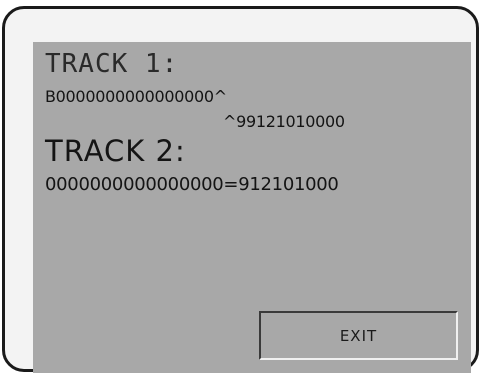  Describe the element at coordinates (192, 184) in the screenshot. I see `track-2-data: 0000000000000000=912101000` at that location.